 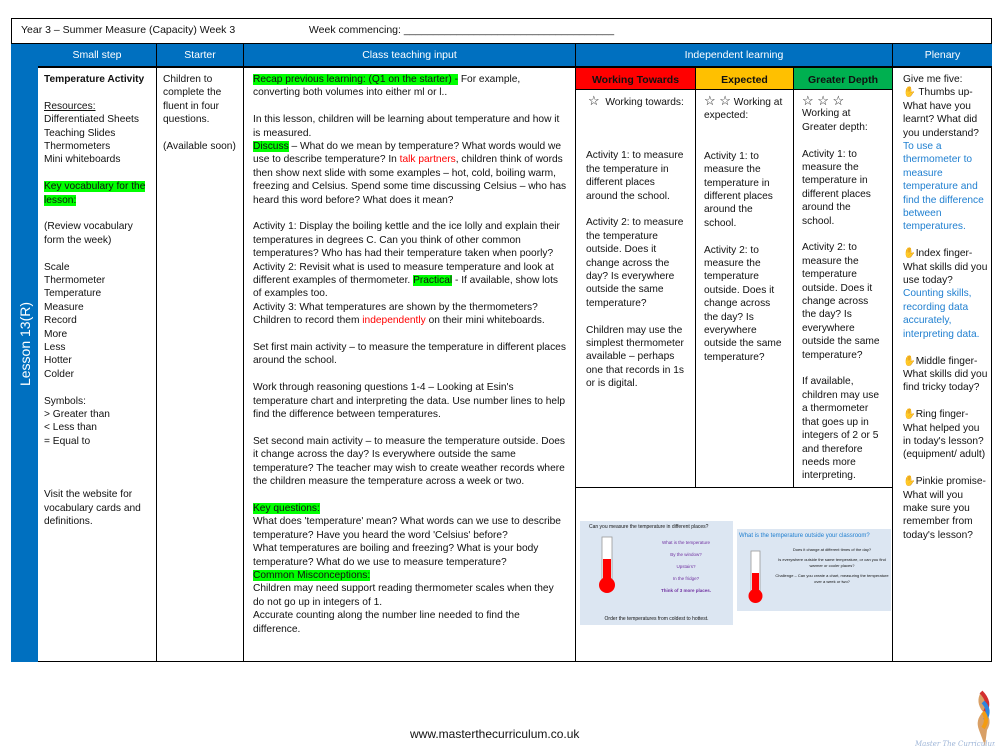 What do you see at coordinates (717, 100) in the screenshot?
I see `star-icon: ☆ ☆` at bounding box center [717, 100].